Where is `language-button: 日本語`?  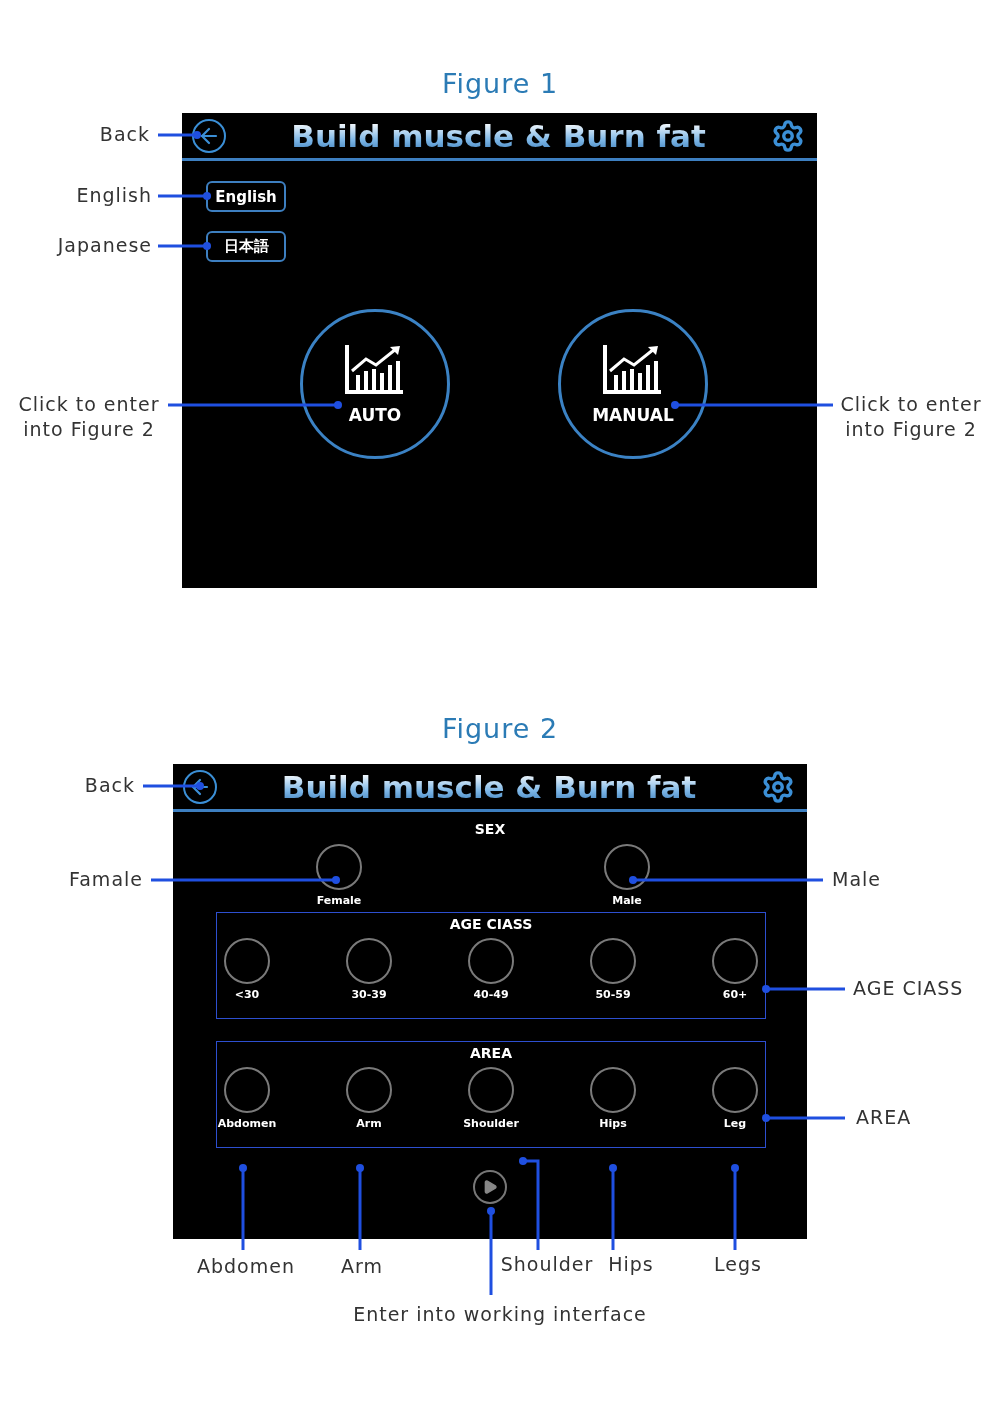 language-button: 日本語 is located at coordinates (246, 246).